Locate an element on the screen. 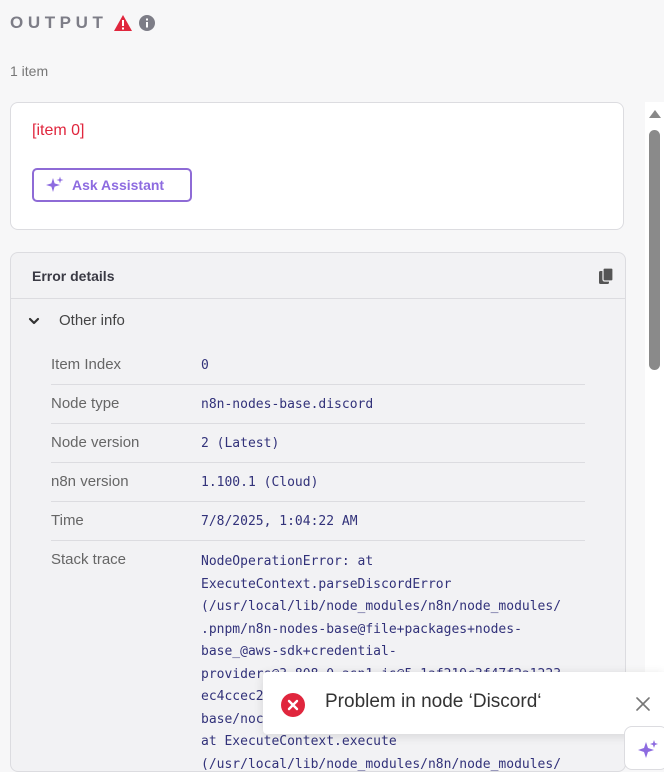 This screenshot has width=664, height=772. error-x-circle-icon is located at coordinates (293, 705).